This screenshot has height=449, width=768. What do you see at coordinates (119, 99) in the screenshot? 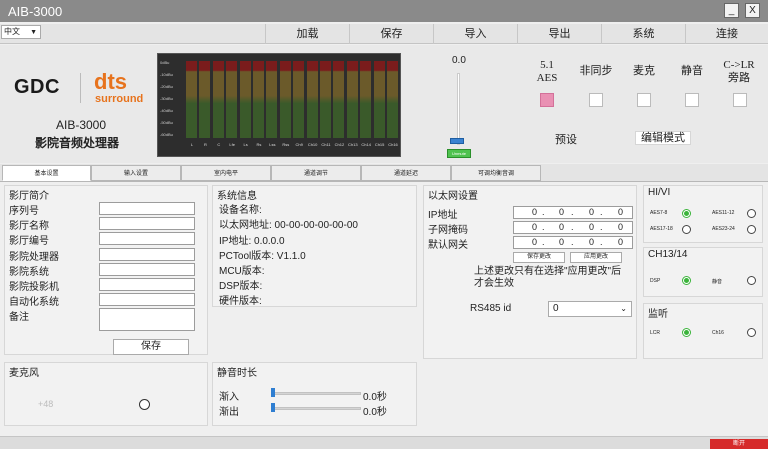
I see `dts-surround-text: surround` at bounding box center [119, 99].